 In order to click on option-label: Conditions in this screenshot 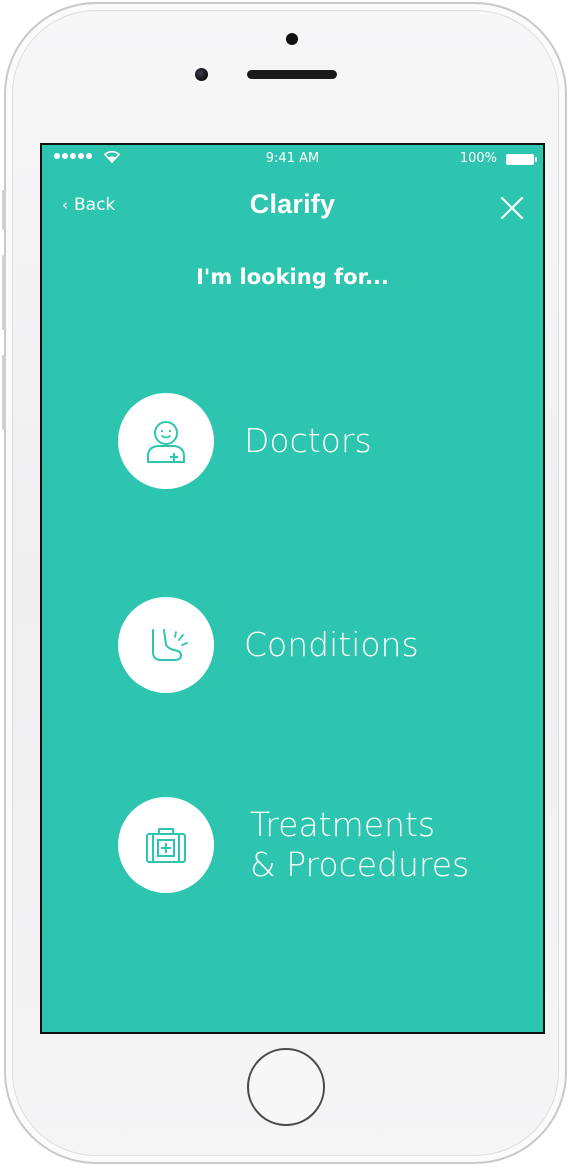, I will do `click(331, 644)`.